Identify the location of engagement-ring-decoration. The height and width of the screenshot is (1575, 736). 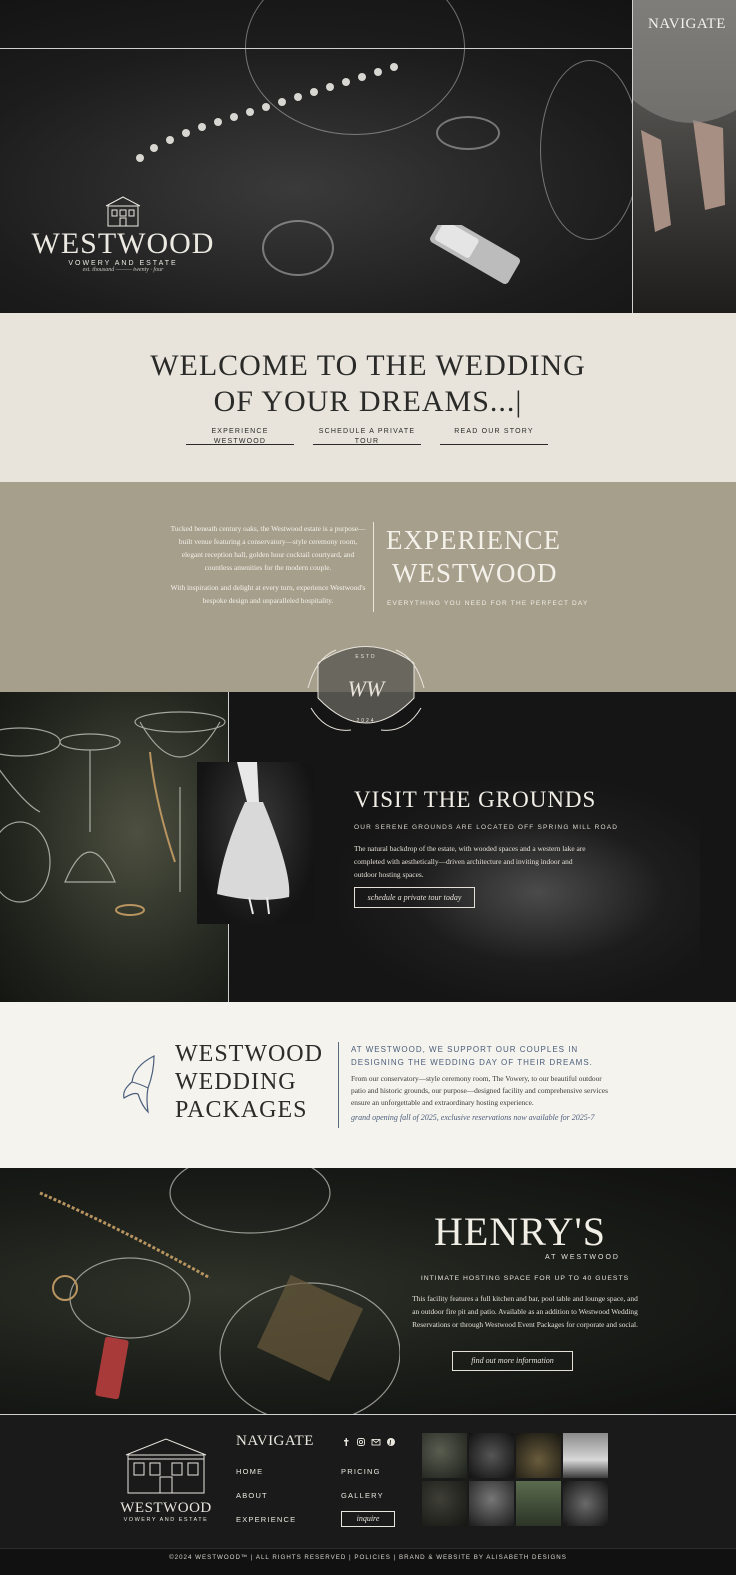
(298, 248).